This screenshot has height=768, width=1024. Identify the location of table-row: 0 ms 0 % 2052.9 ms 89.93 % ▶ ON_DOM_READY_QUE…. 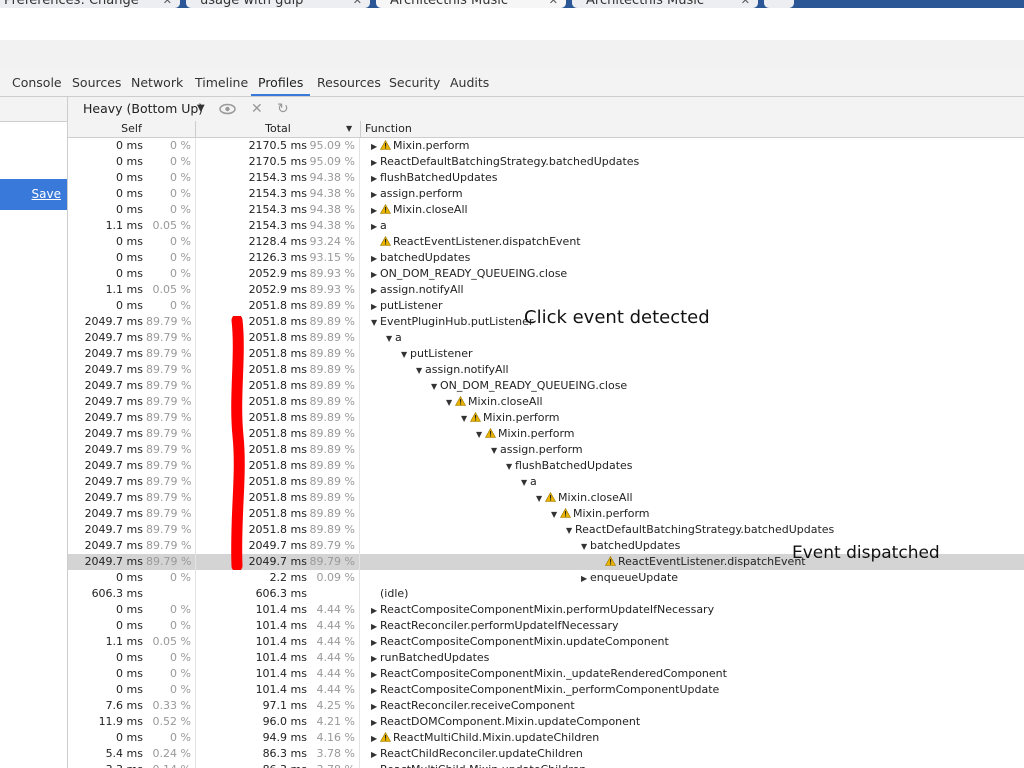
(546, 274).